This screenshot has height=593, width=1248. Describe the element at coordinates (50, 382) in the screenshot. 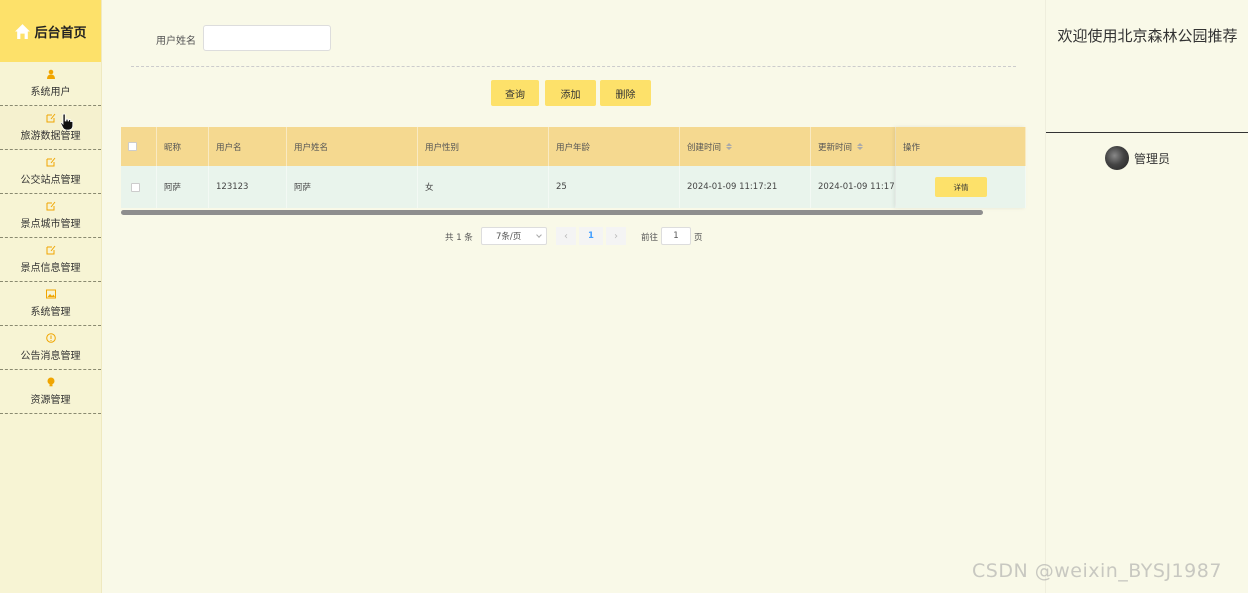

I see `bulb-icon` at that location.